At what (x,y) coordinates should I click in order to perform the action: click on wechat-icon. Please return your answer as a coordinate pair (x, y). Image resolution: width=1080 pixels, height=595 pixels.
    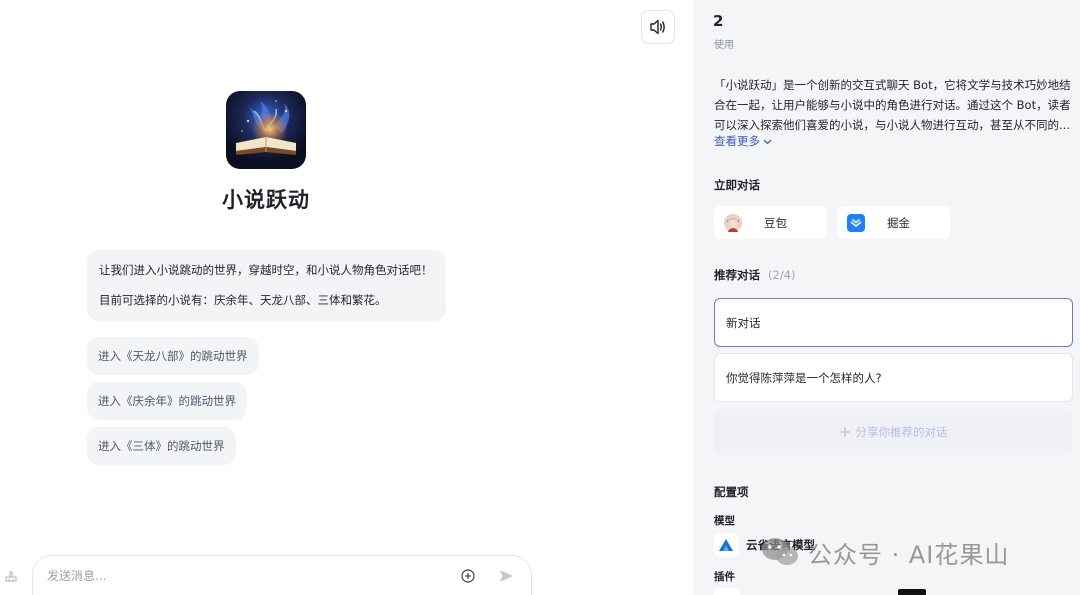
    Looking at the image, I should click on (780, 551).